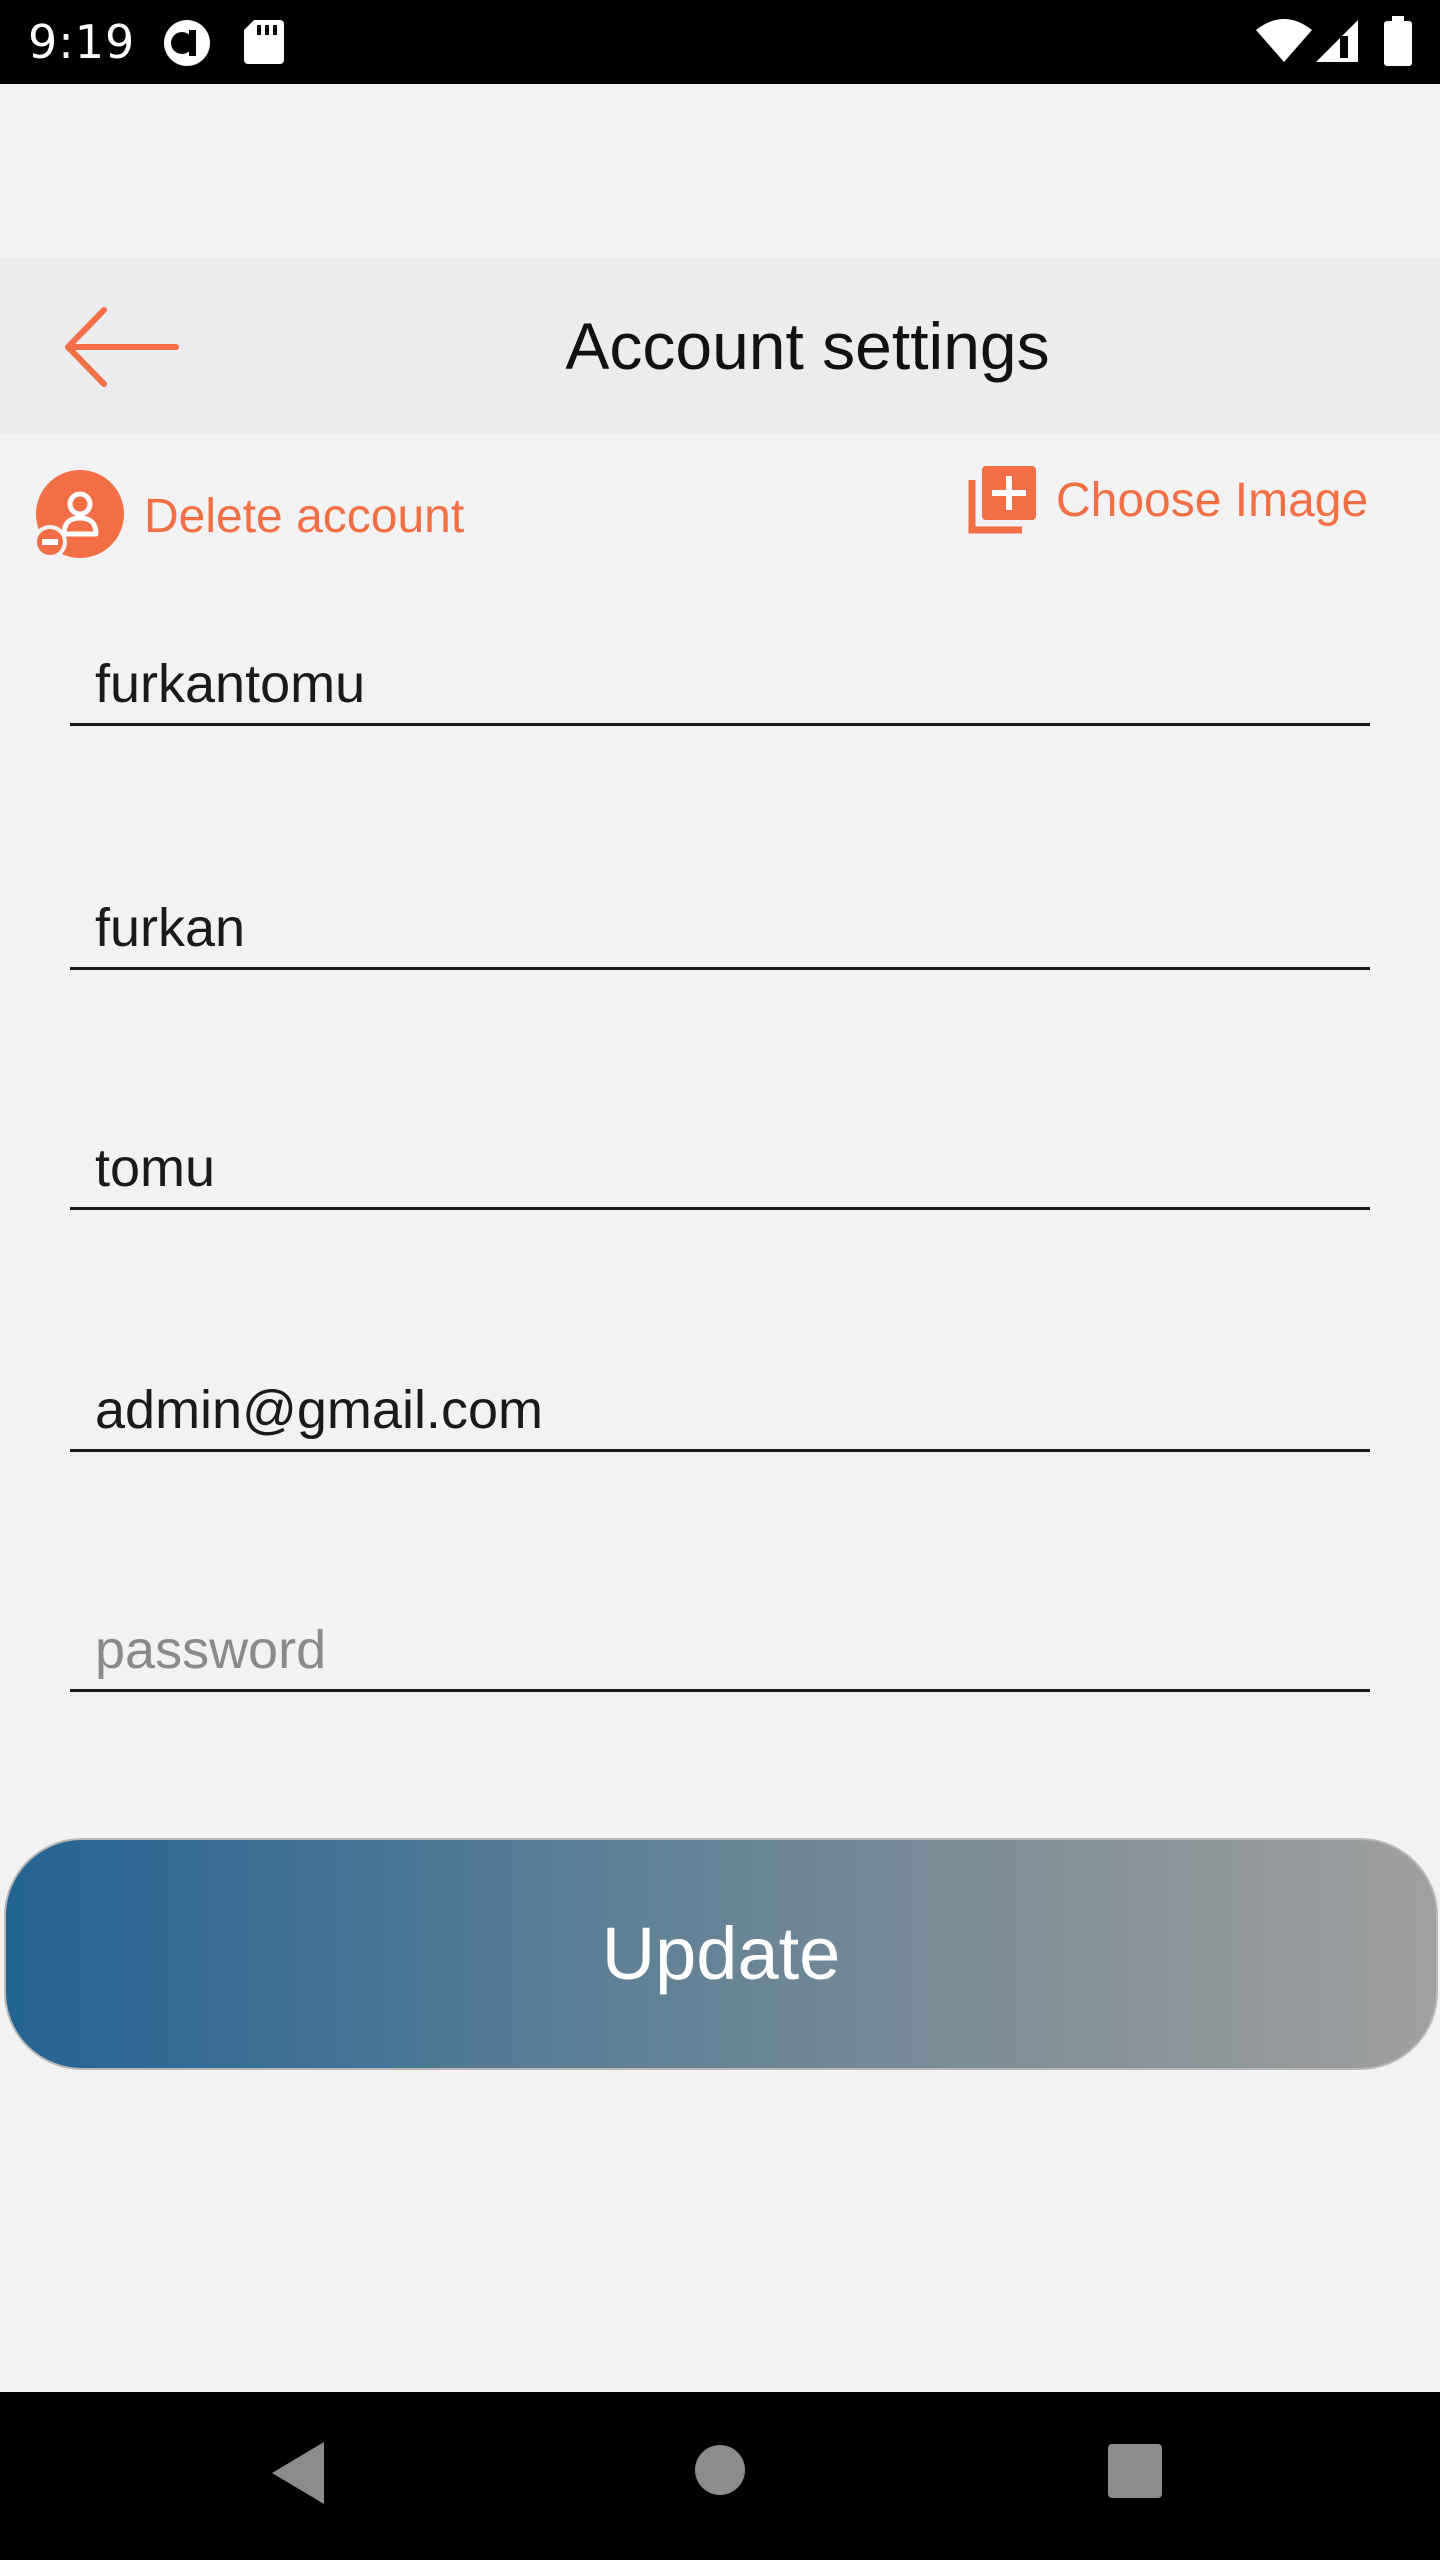 The height and width of the screenshot is (2560, 1440). Describe the element at coordinates (720, 1168) in the screenshot. I see `last-name-input` at that location.